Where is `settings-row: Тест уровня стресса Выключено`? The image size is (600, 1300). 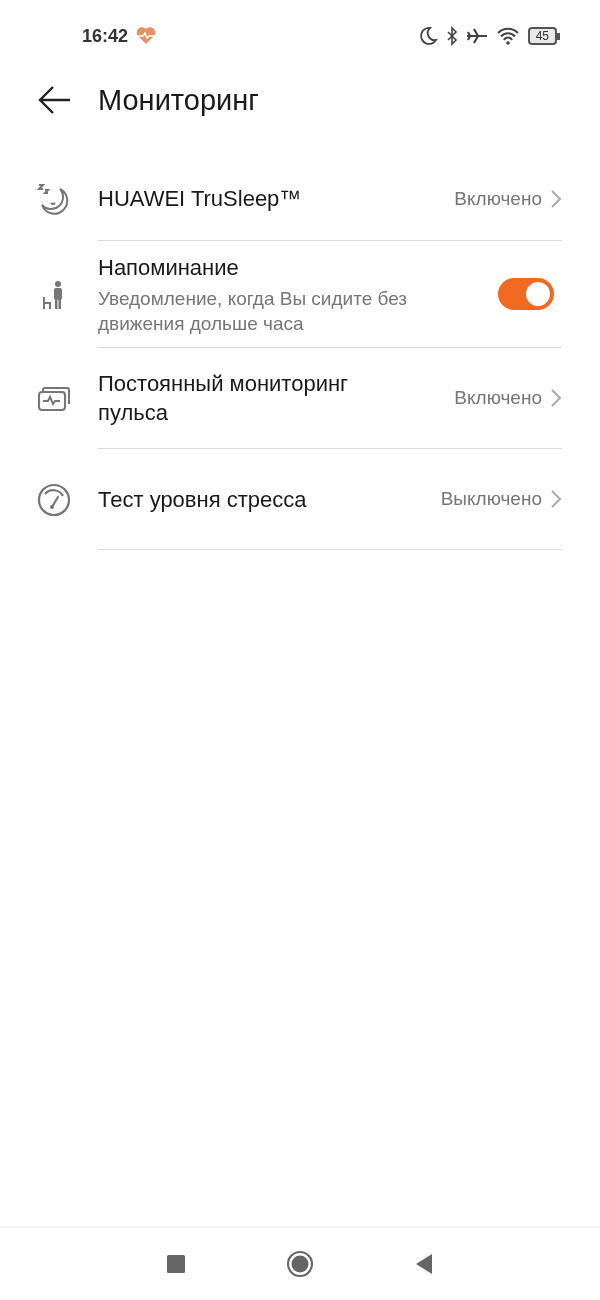 settings-row: Тест уровня стресса Выключено is located at coordinates (300, 499).